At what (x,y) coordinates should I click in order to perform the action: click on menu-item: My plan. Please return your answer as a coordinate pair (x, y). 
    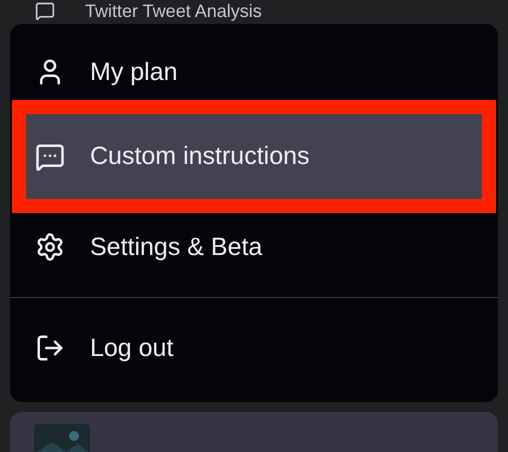
    Looking at the image, I should click on (254, 72).